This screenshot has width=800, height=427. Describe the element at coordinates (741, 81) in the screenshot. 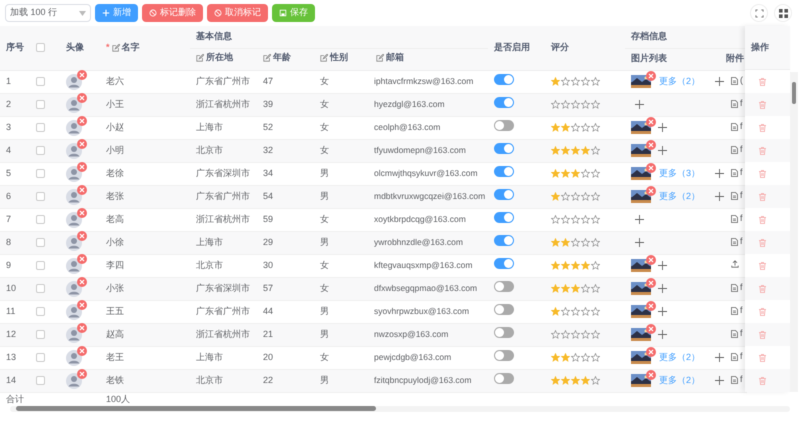

I see `file-name: (` at that location.